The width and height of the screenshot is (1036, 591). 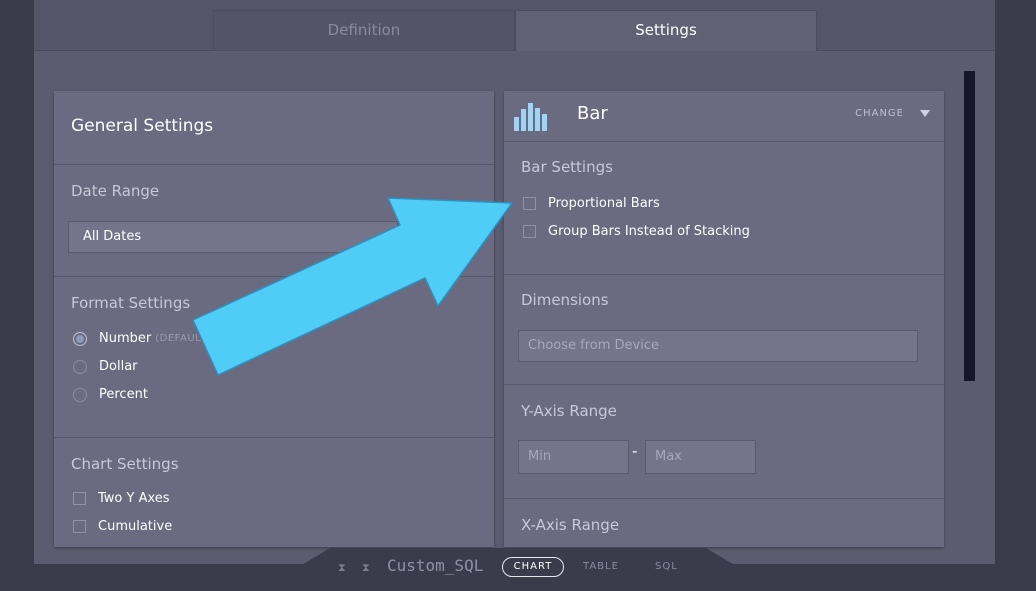 I want to click on footer-sql-tab: SQL, so click(x=666, y=566).